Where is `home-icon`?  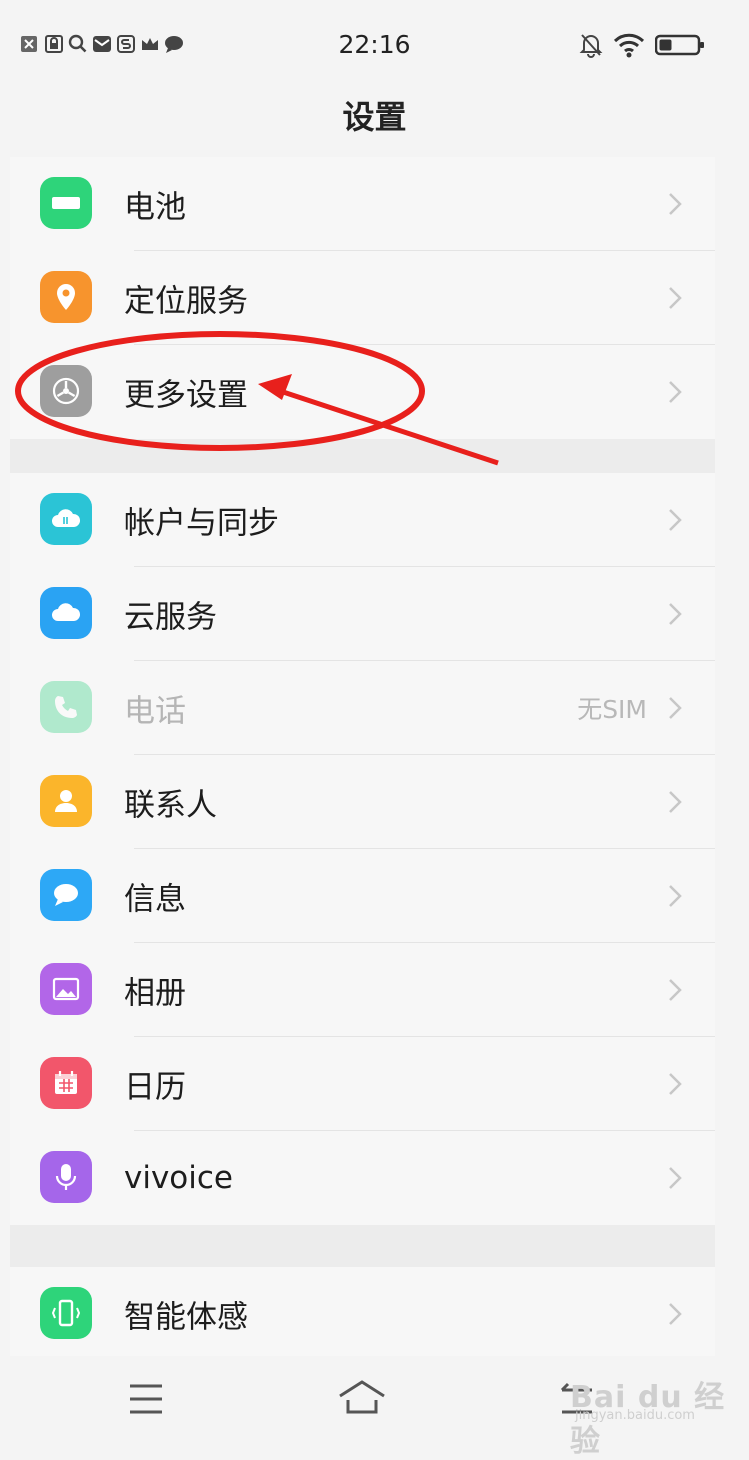
home-icon is located at coordinates (362, 1399).